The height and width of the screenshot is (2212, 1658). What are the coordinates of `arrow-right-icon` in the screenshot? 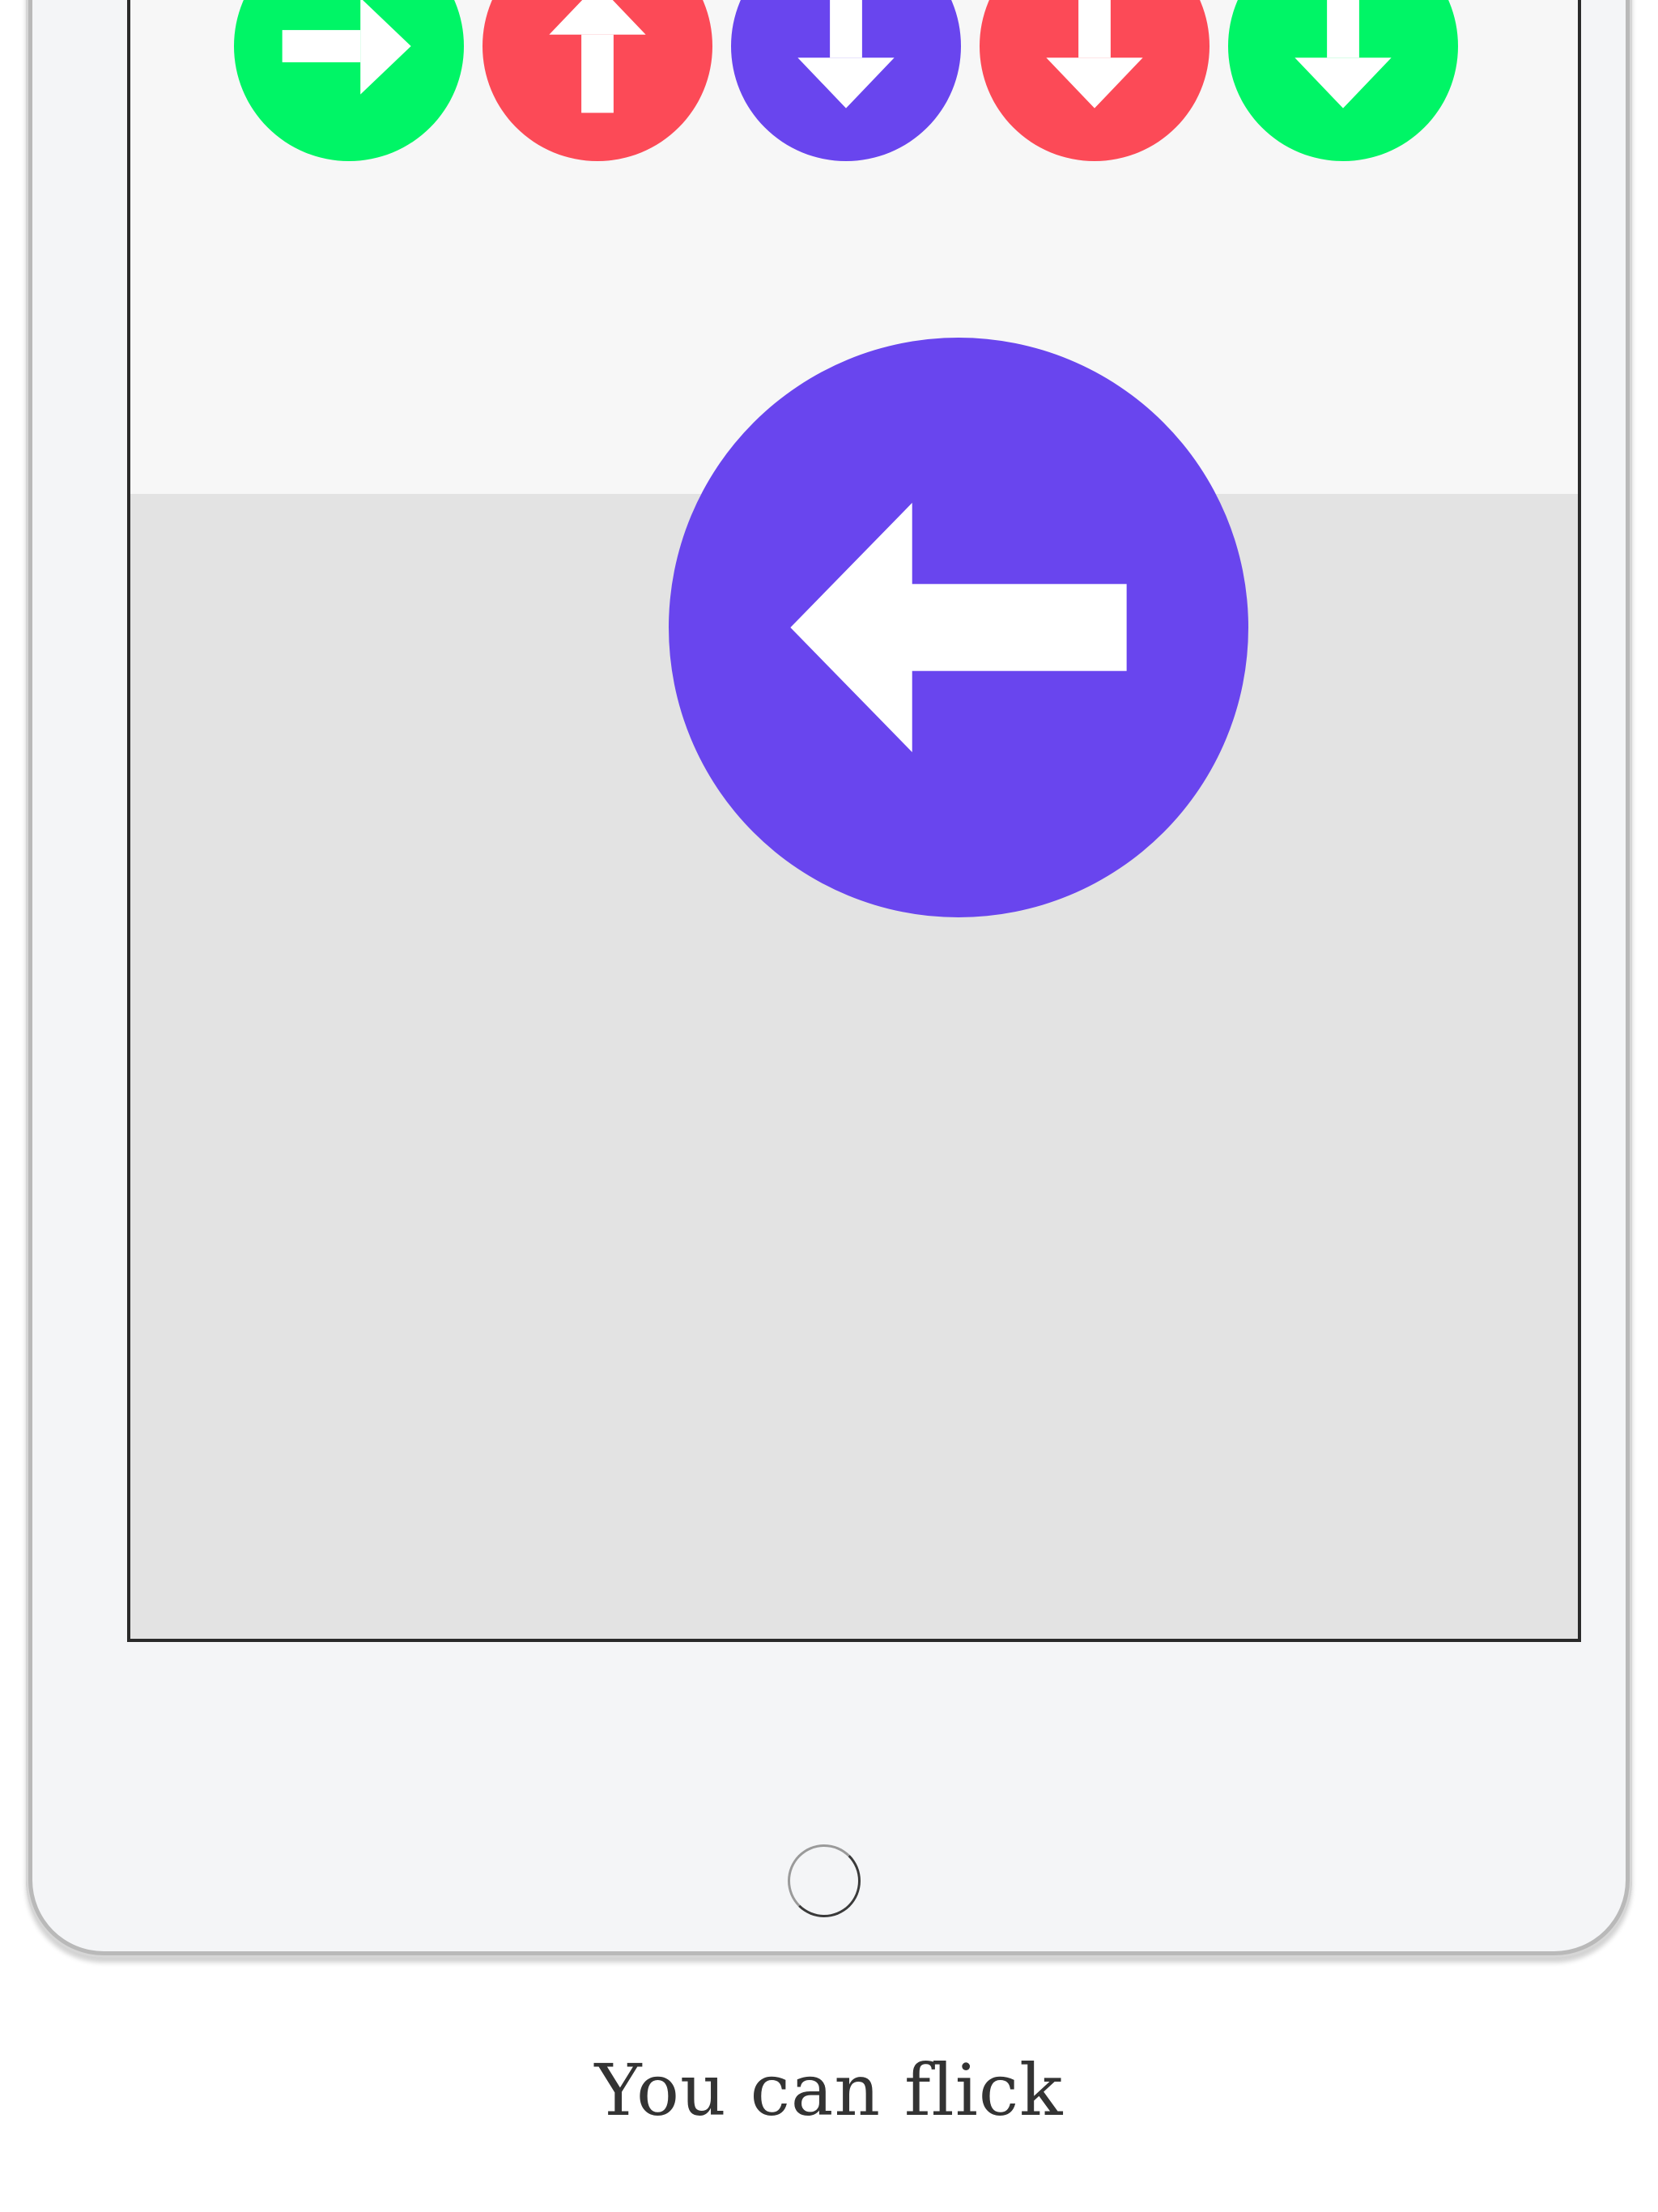 It's located at (349, 81).